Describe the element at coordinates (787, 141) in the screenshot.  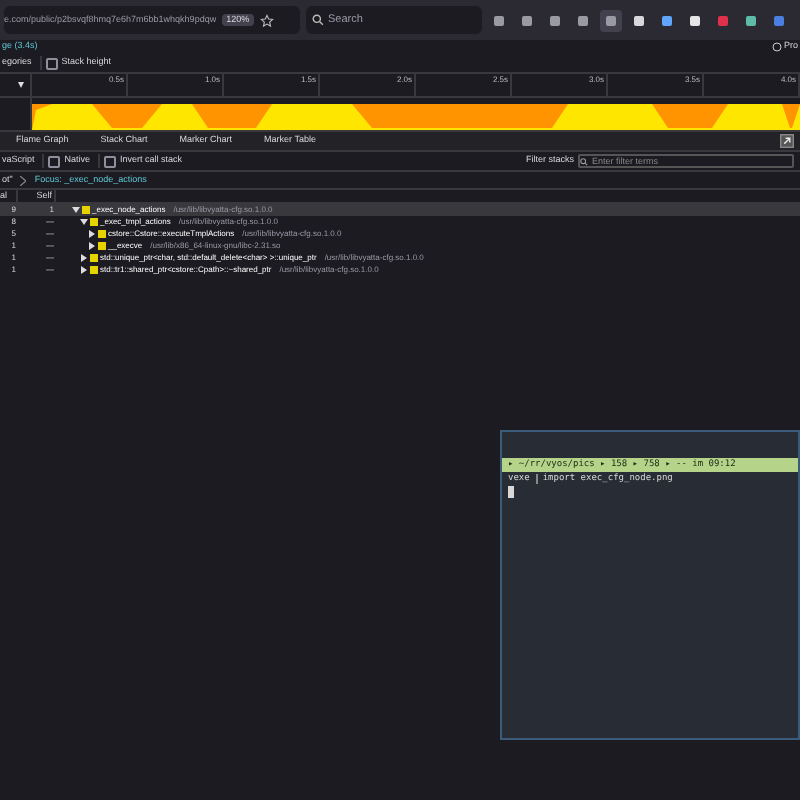
I see `sidebar-toggle-icon` at that location.